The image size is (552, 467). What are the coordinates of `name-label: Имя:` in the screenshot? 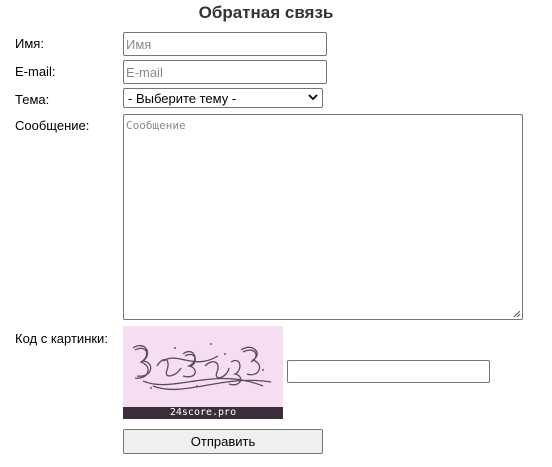 It's located at (29, 43).